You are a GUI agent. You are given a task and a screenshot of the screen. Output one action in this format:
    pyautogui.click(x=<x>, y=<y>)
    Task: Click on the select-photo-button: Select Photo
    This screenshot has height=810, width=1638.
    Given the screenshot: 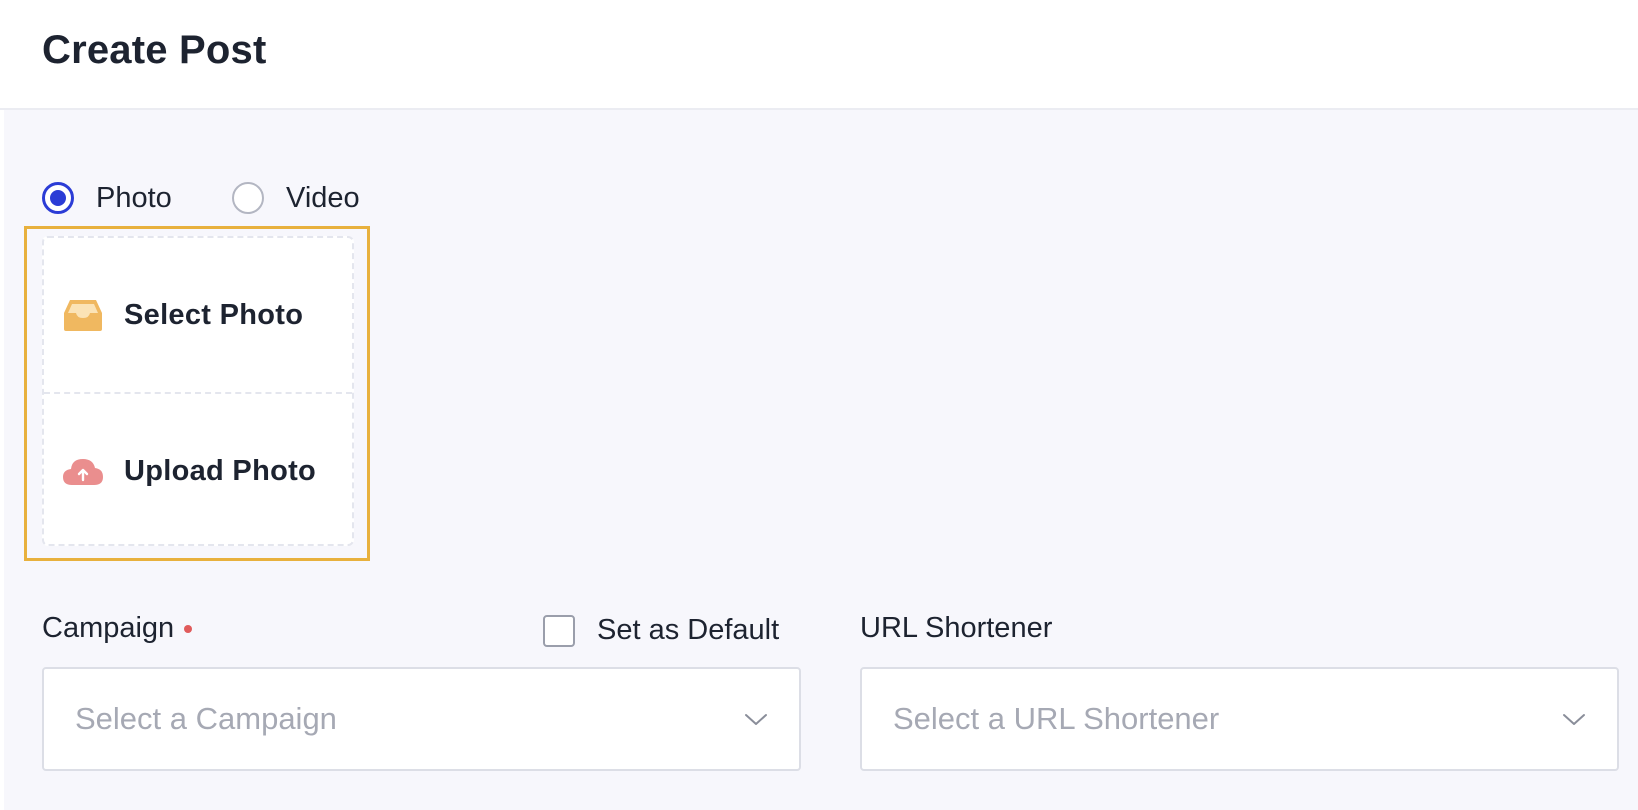 What is the action you would take?
    pyautogui.click(x=198, y=316)
    